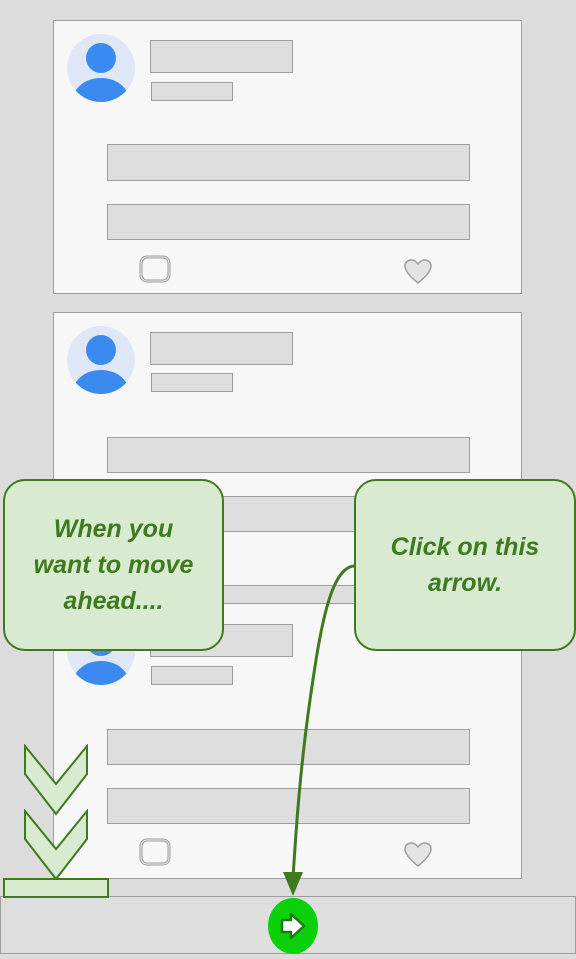  What do you see at coordinates (319, 730) in the screenshot?
I see `callout-pointer-arrow` at bounding box center [319, 730].